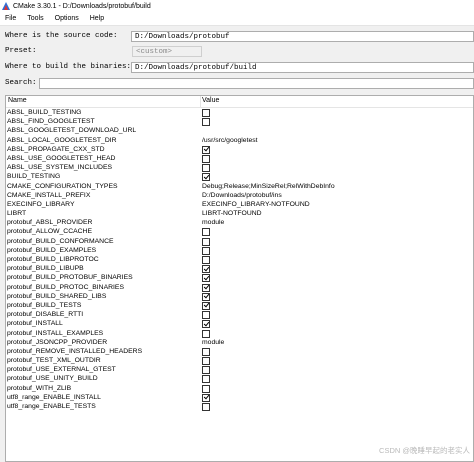 This screenshot has height=462, width=474. Describe the element at coordinates (239, 315) in the screenshot. I see `table-row: protobuf_DISABLE_RTTI` at that location.